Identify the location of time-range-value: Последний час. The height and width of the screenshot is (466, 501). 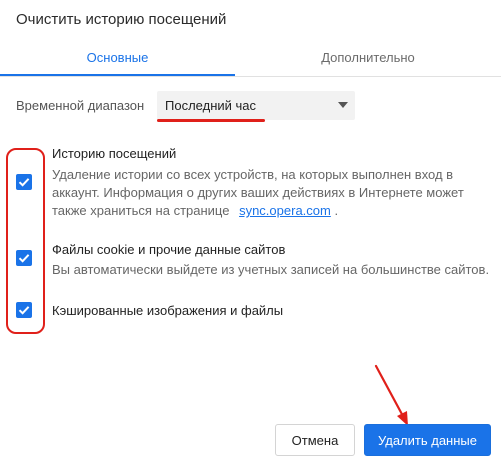
(211, 105).